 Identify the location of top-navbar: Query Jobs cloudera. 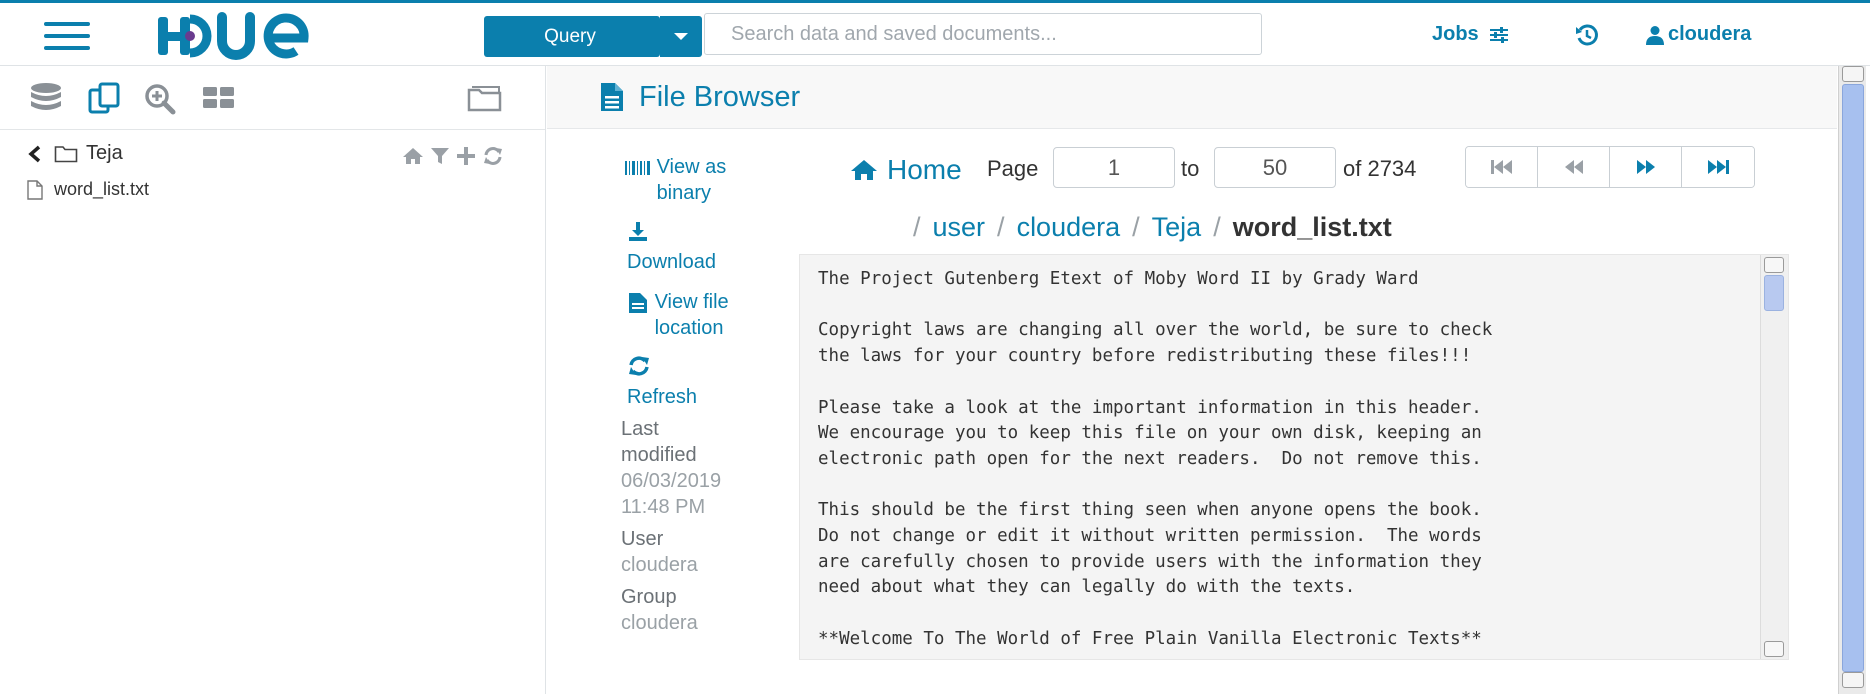
(935, 33).